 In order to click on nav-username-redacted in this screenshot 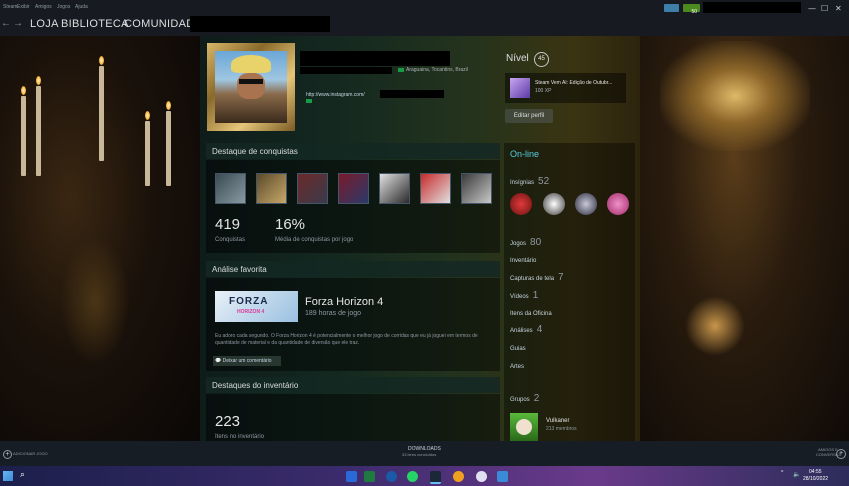, I will do `click(260, 24)`.